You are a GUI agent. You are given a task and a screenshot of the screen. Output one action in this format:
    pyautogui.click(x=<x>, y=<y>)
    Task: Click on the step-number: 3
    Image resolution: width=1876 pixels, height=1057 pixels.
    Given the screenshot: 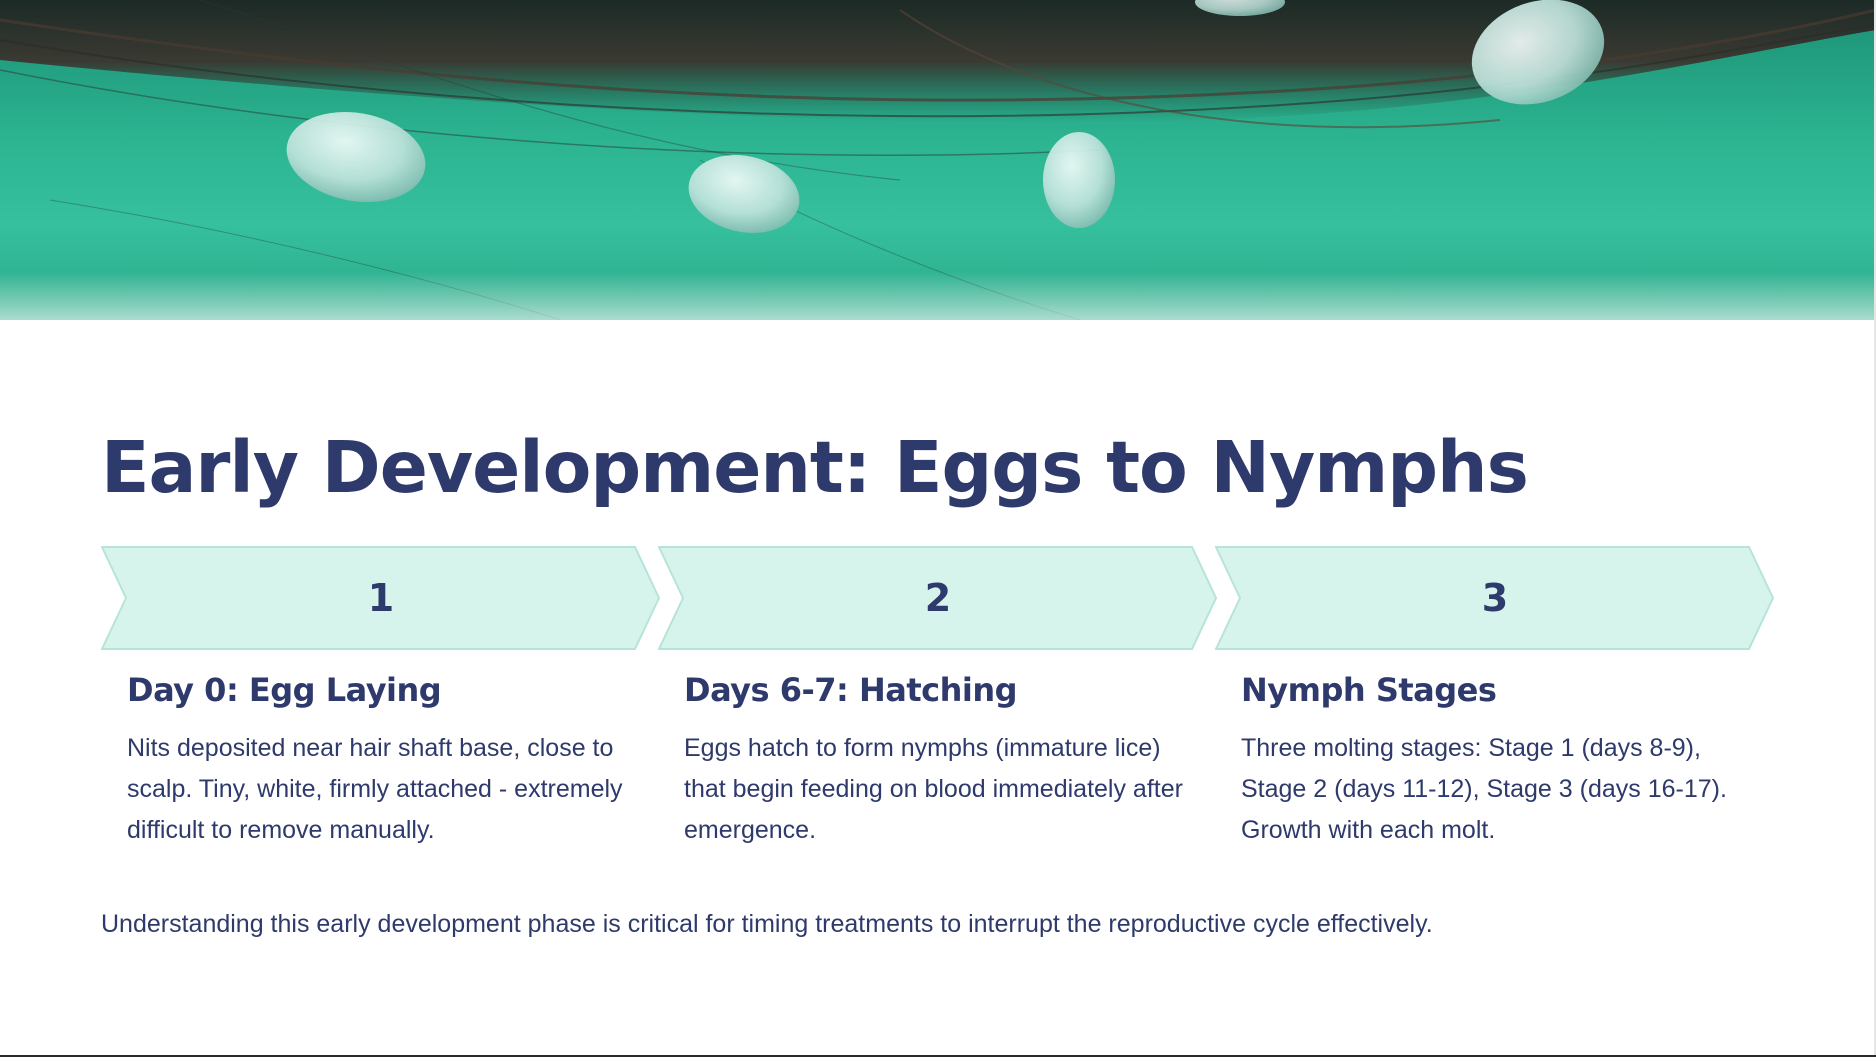 What is the action you would take?
    pyautogui.click(x=1495, y=598)
    